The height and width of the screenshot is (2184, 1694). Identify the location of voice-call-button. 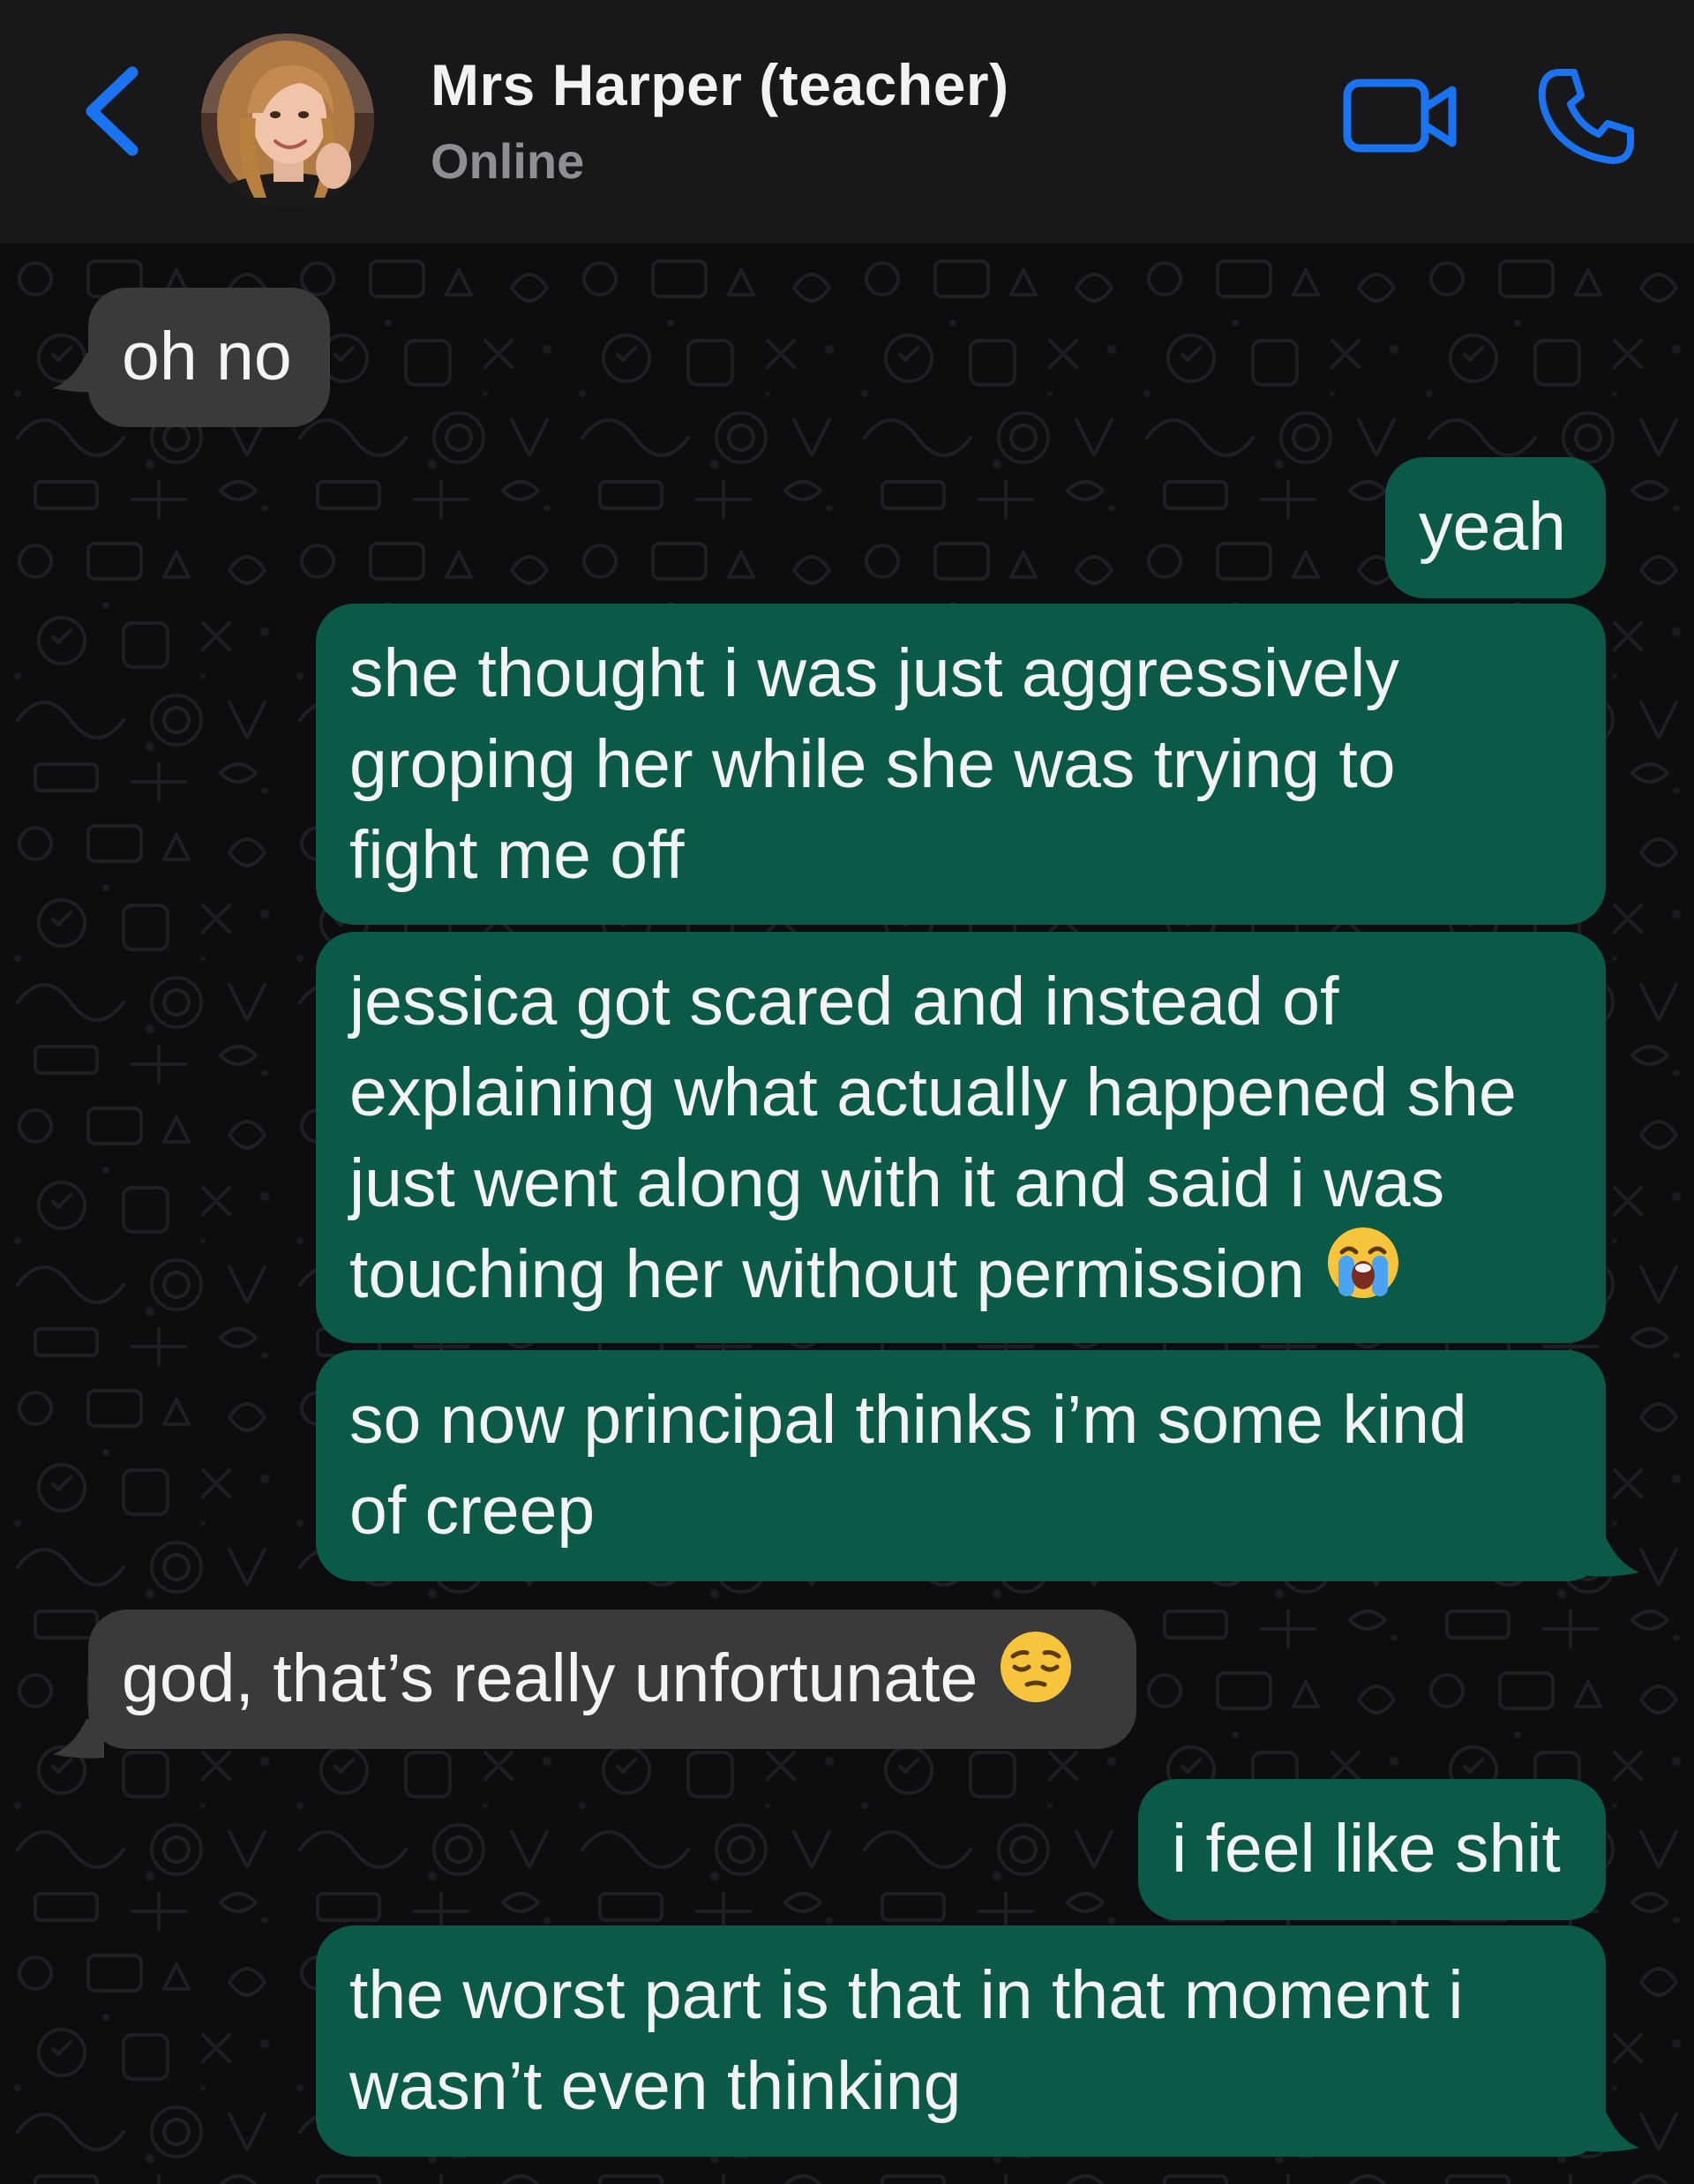
(1586, 116).